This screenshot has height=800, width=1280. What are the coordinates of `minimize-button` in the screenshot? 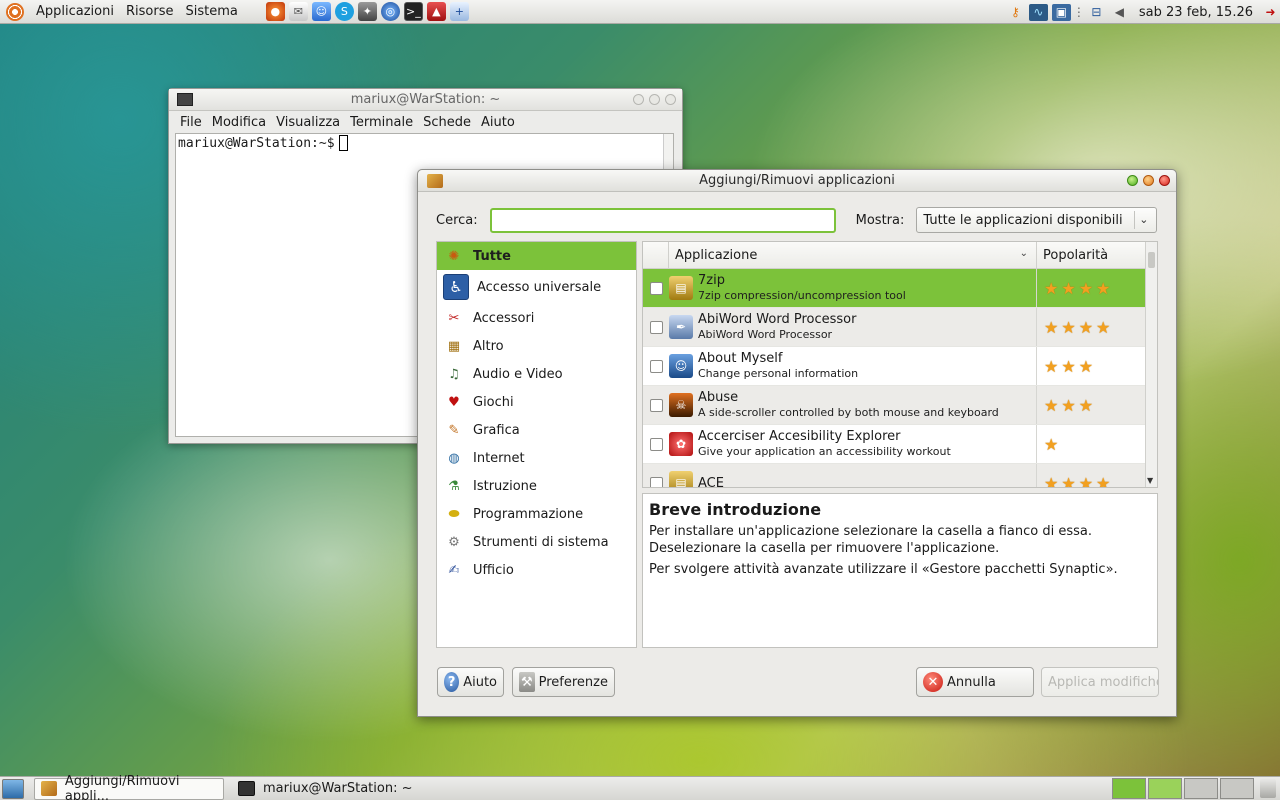 It's located at (1132, 180).